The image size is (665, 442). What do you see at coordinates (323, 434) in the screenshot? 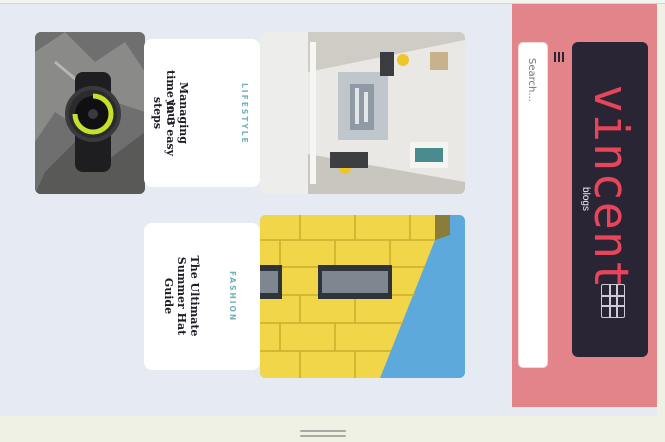
I see `drag-handle-icon` at bounding box center [323, 434].